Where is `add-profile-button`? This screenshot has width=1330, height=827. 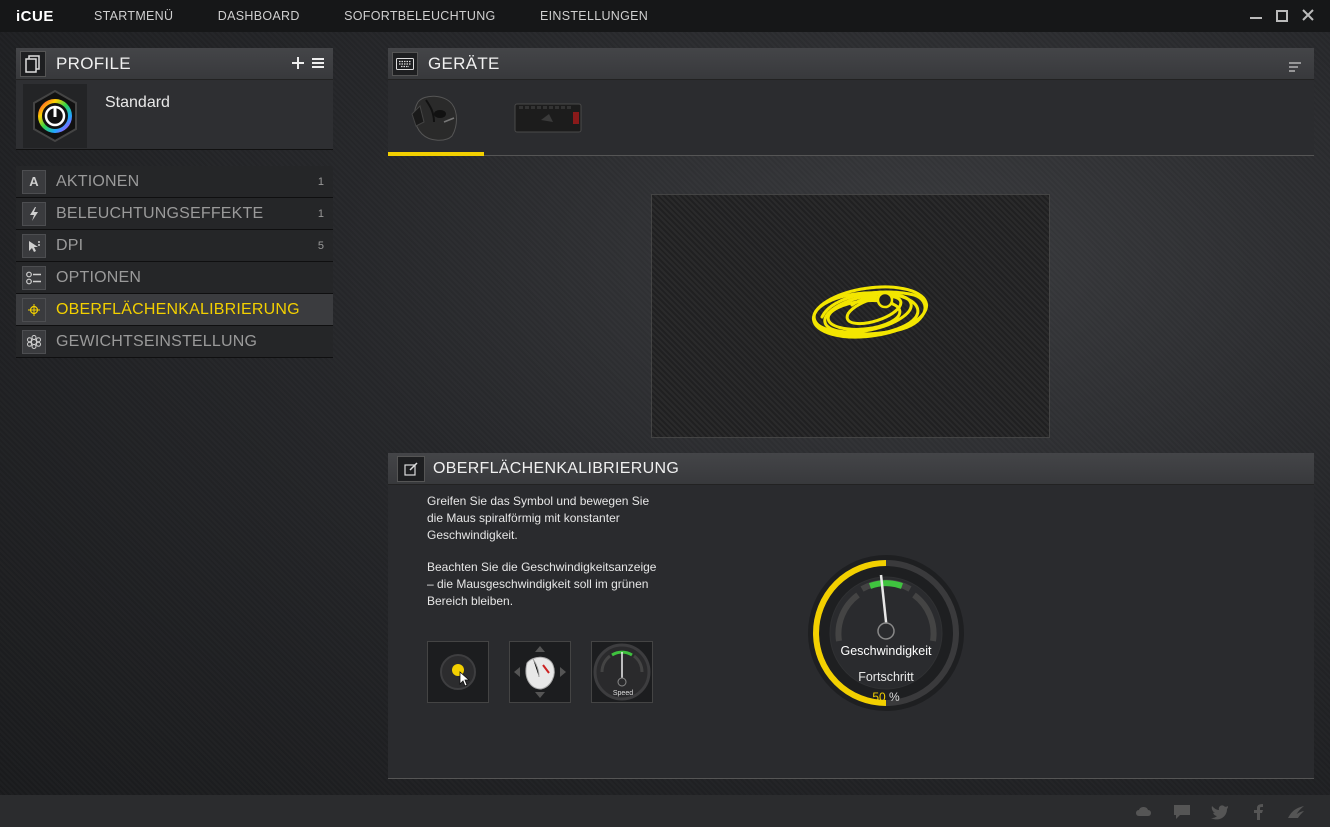 add-profile-button is located at coordinates (298, 64).